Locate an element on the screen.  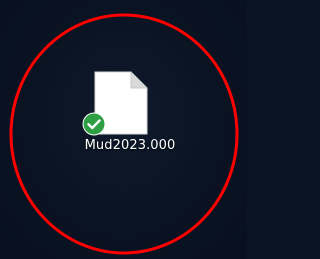
desktop-file-item: Mud2023.000 is located at coordinates (115, 110).